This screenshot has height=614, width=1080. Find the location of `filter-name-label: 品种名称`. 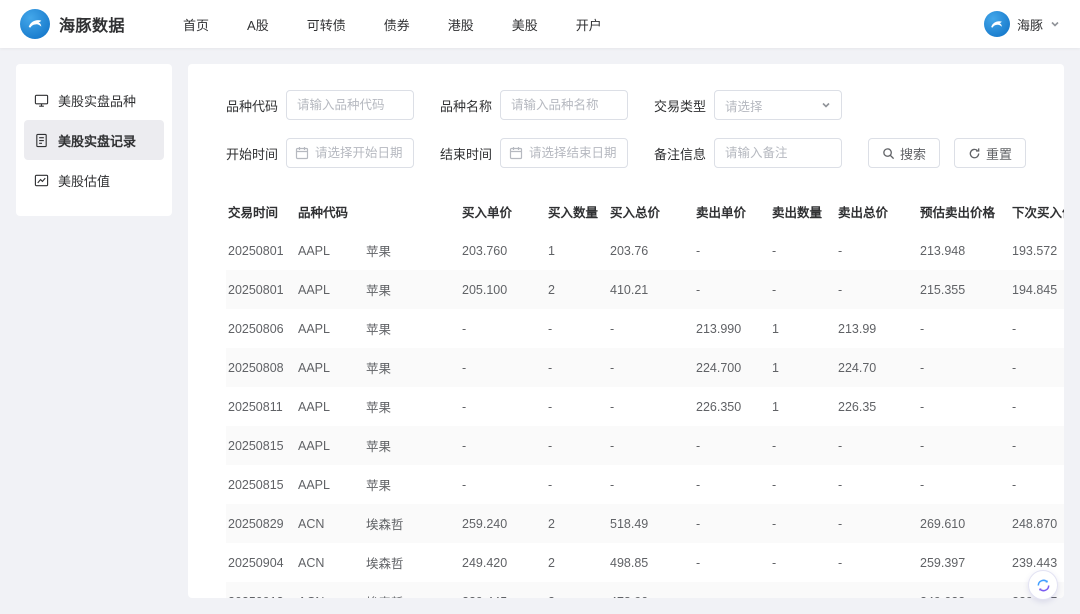

filter-name-label: 品种名称 is located at coordinates (466, 106).